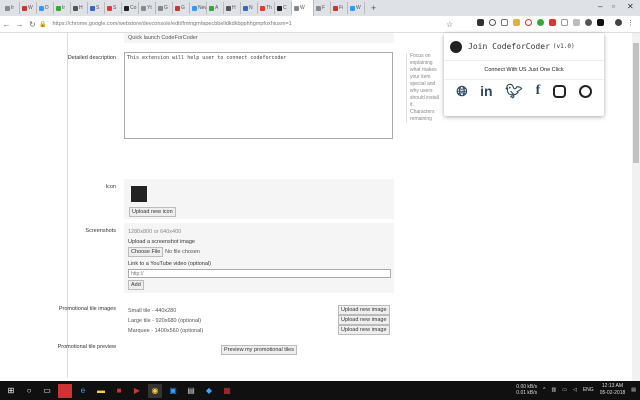 This screenshot has height=400, width=640. Describe the element at coordinates (136, 285) in the screenshot. I see `add-video-button: Add` at that location.